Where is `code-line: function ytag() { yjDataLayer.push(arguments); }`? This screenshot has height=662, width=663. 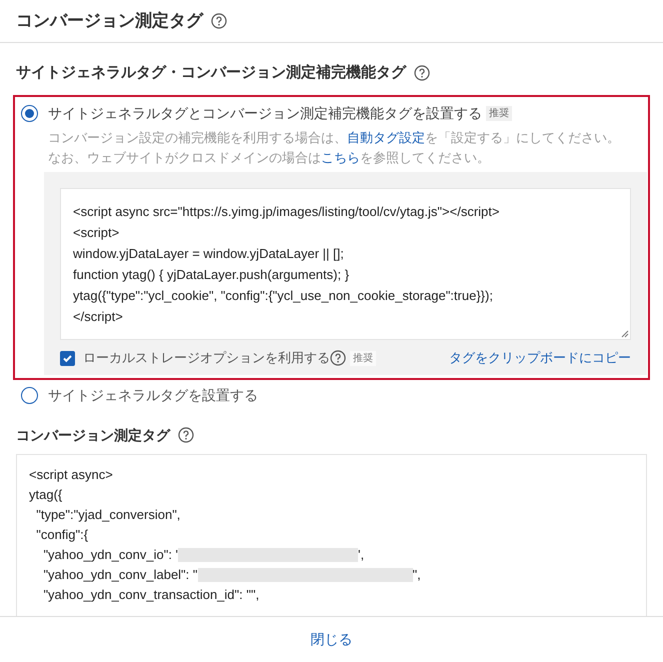 code-line: function ytag() { yjDataLayer.push(arguments); } is located at coordinates (211, 275).